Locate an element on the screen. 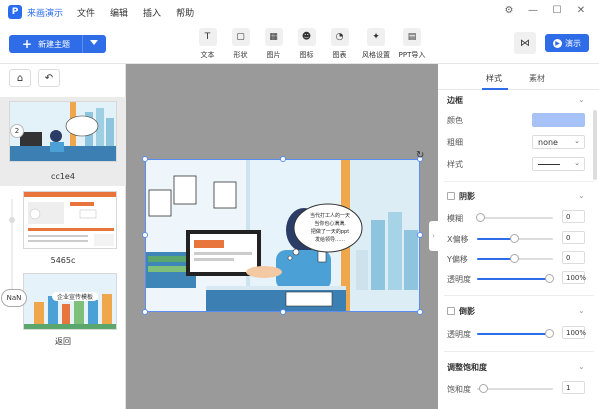 This screenshot has width=599, height=409. section-title-shadow: 阴影 is located at coordinates (467, 196).